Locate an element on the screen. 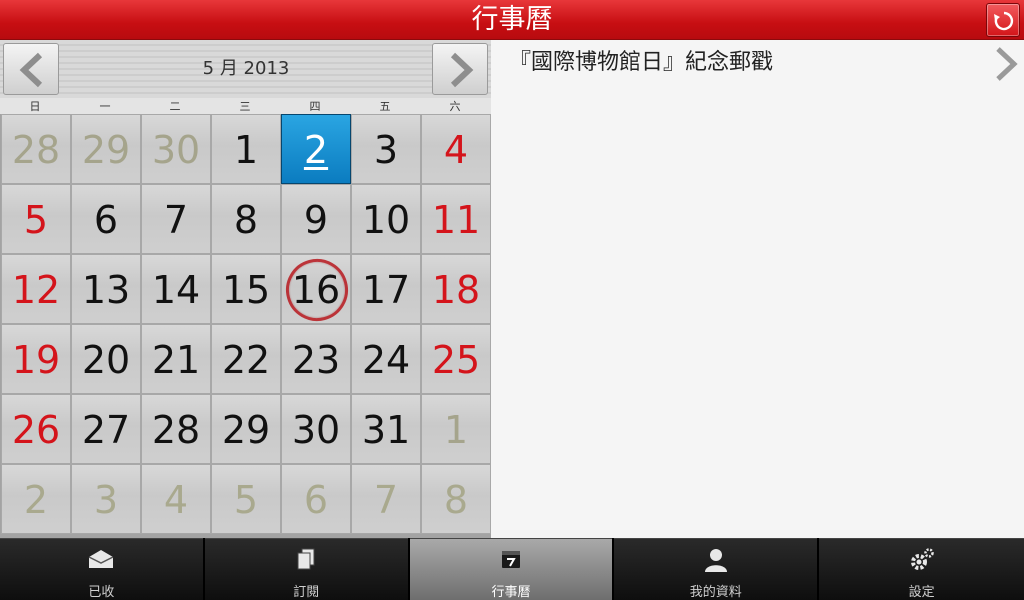  day-cell: 25 is located at coordinates (456, 359).